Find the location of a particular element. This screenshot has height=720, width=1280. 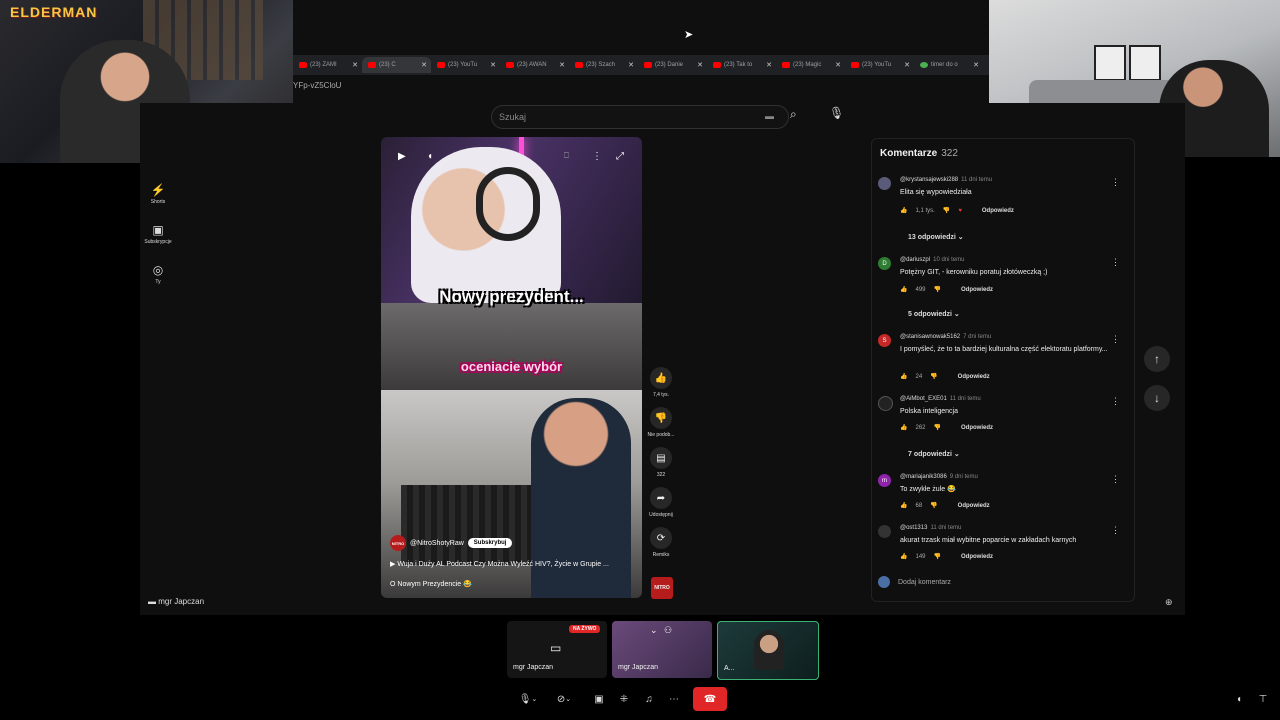

participant-tile: NA ŻYWO ▭ mgr Japczan is located at coordinates (557, 649).